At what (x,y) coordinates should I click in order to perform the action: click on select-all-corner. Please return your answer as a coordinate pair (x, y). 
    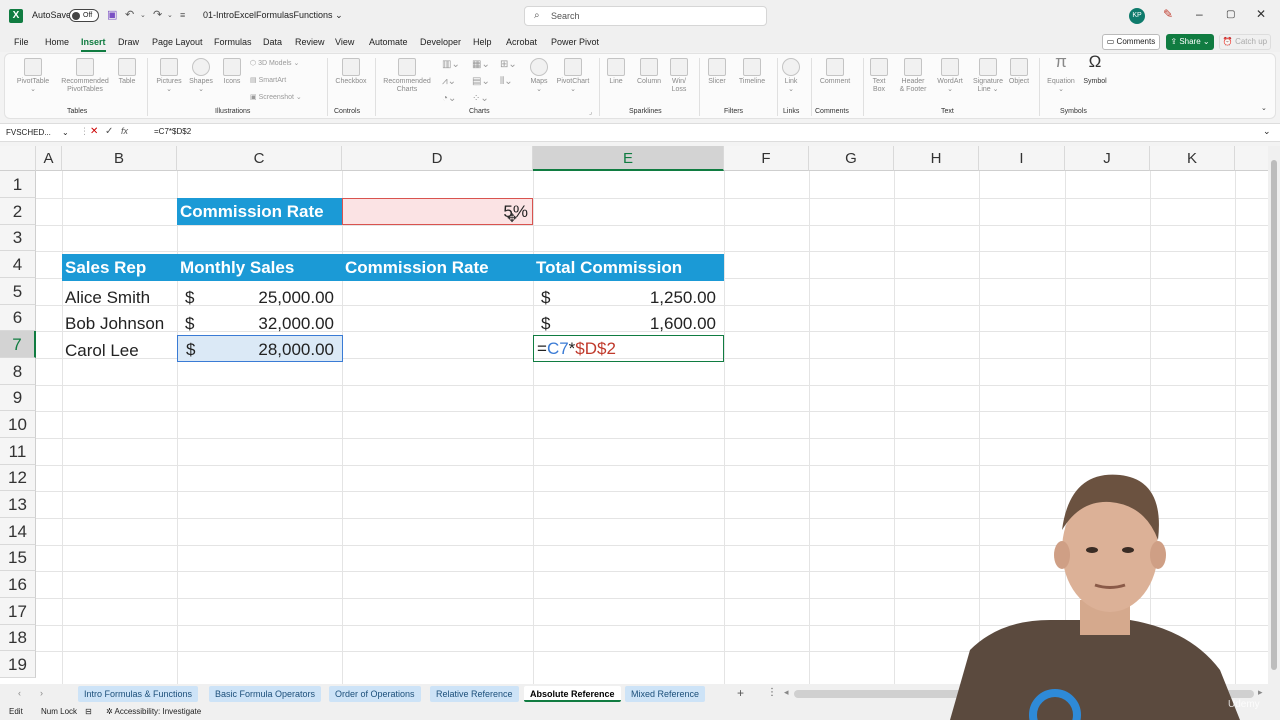
    Looking at the image, I should click on (18, 158).